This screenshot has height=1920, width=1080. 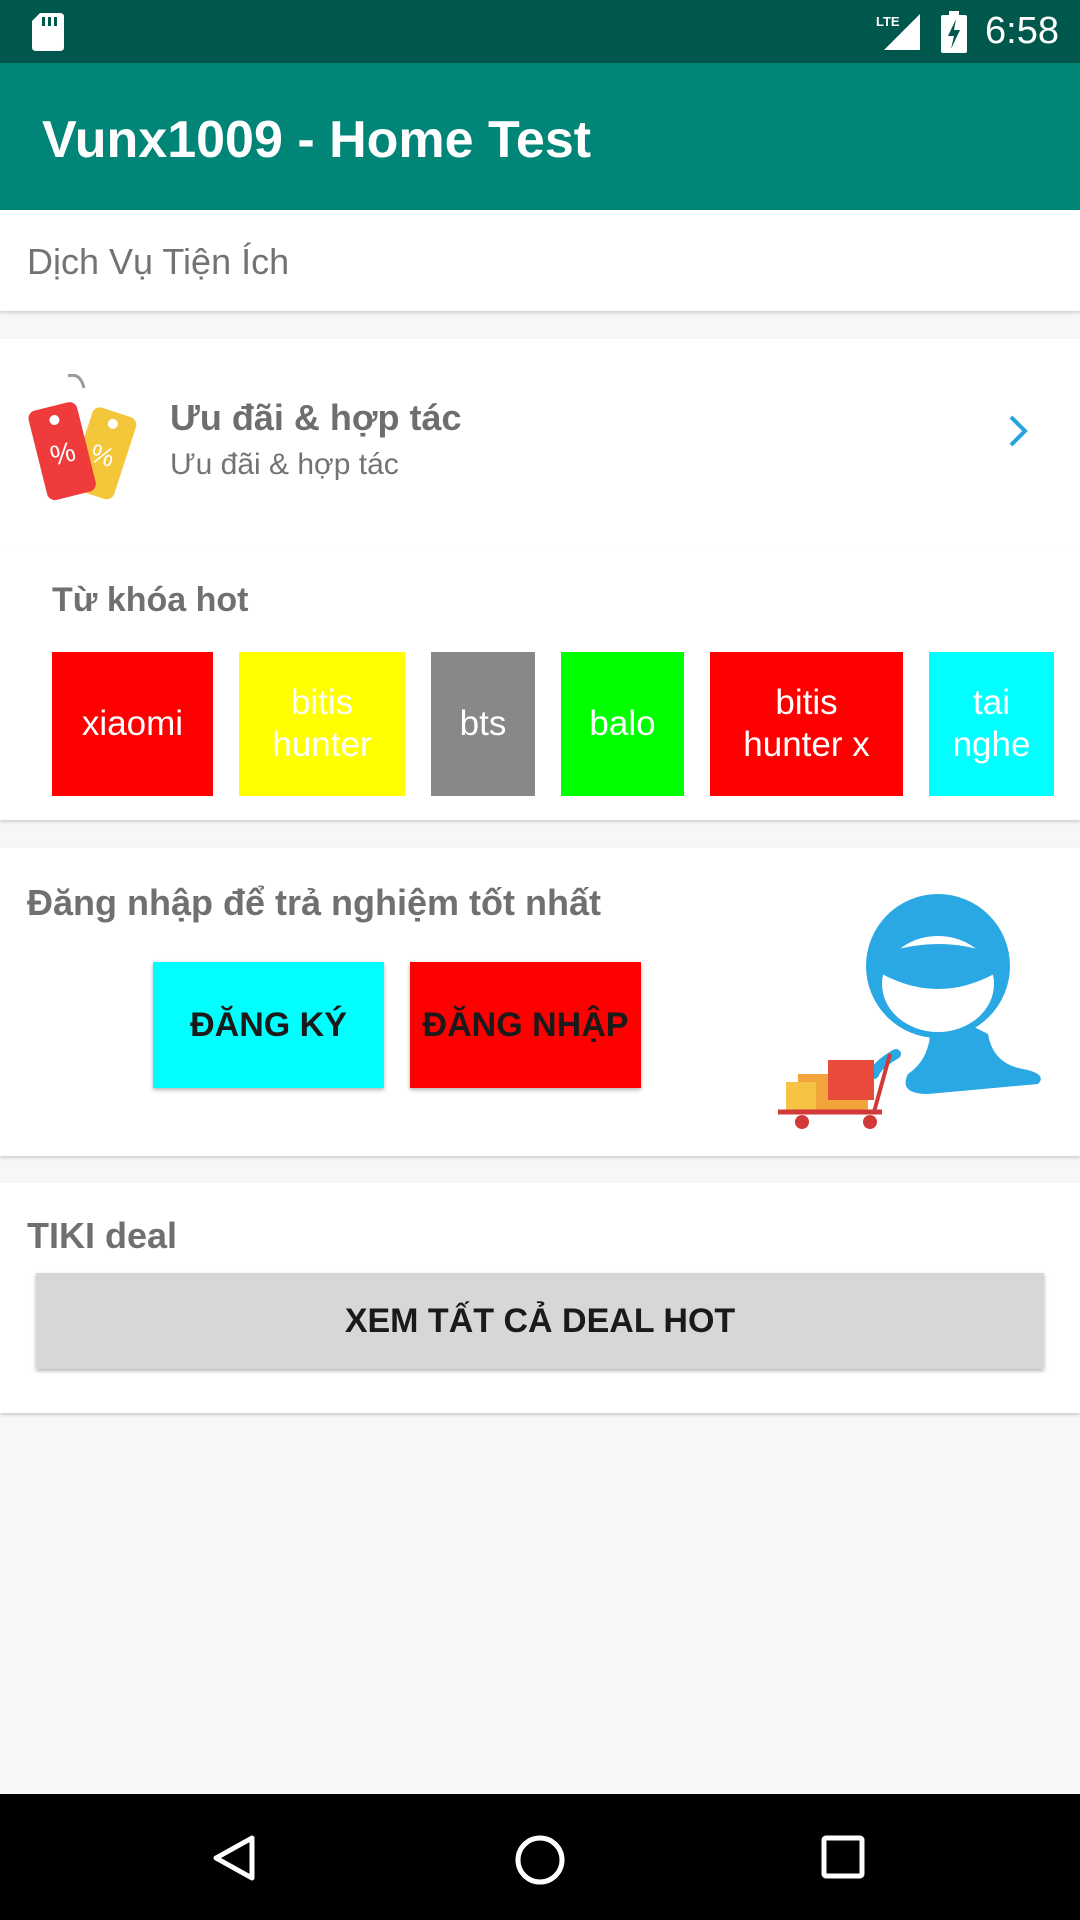 What do you see at coordinates (316, 417) in the screenshot?
I see `promo-title: Ưu đãi & hợp tác` at bounding box center [316, 417].